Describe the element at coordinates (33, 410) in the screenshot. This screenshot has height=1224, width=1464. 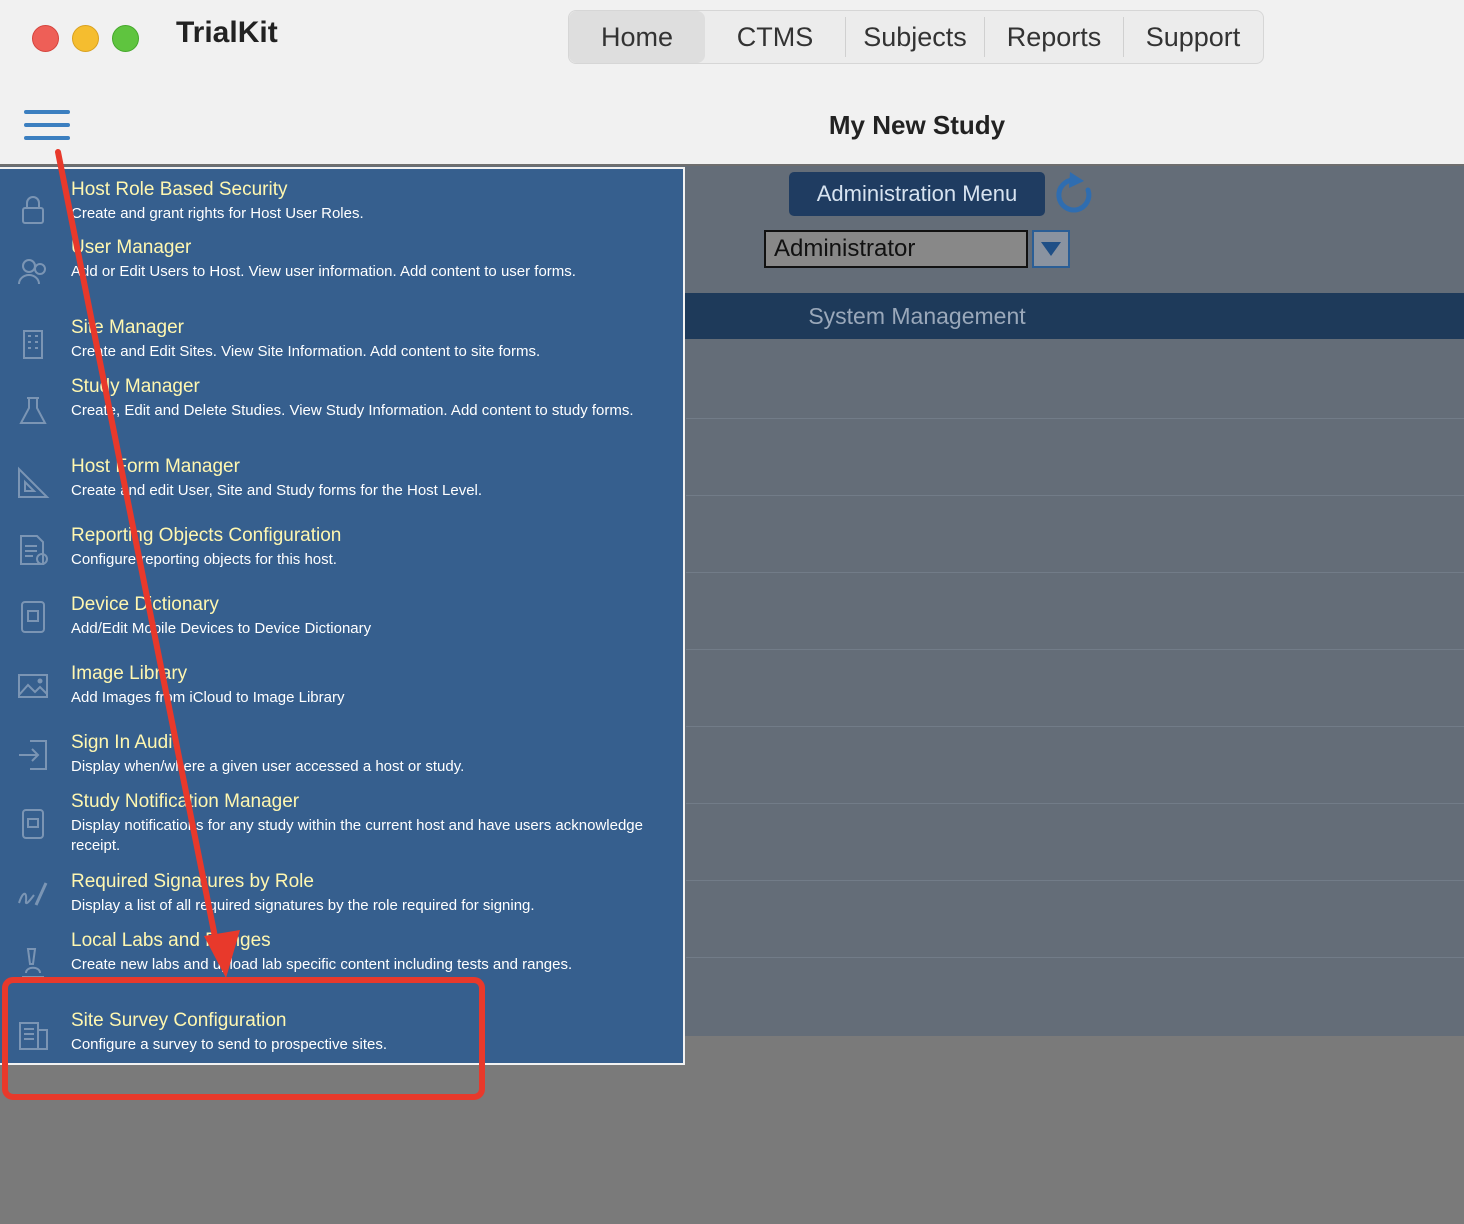
I see `flask-icon` at that location.